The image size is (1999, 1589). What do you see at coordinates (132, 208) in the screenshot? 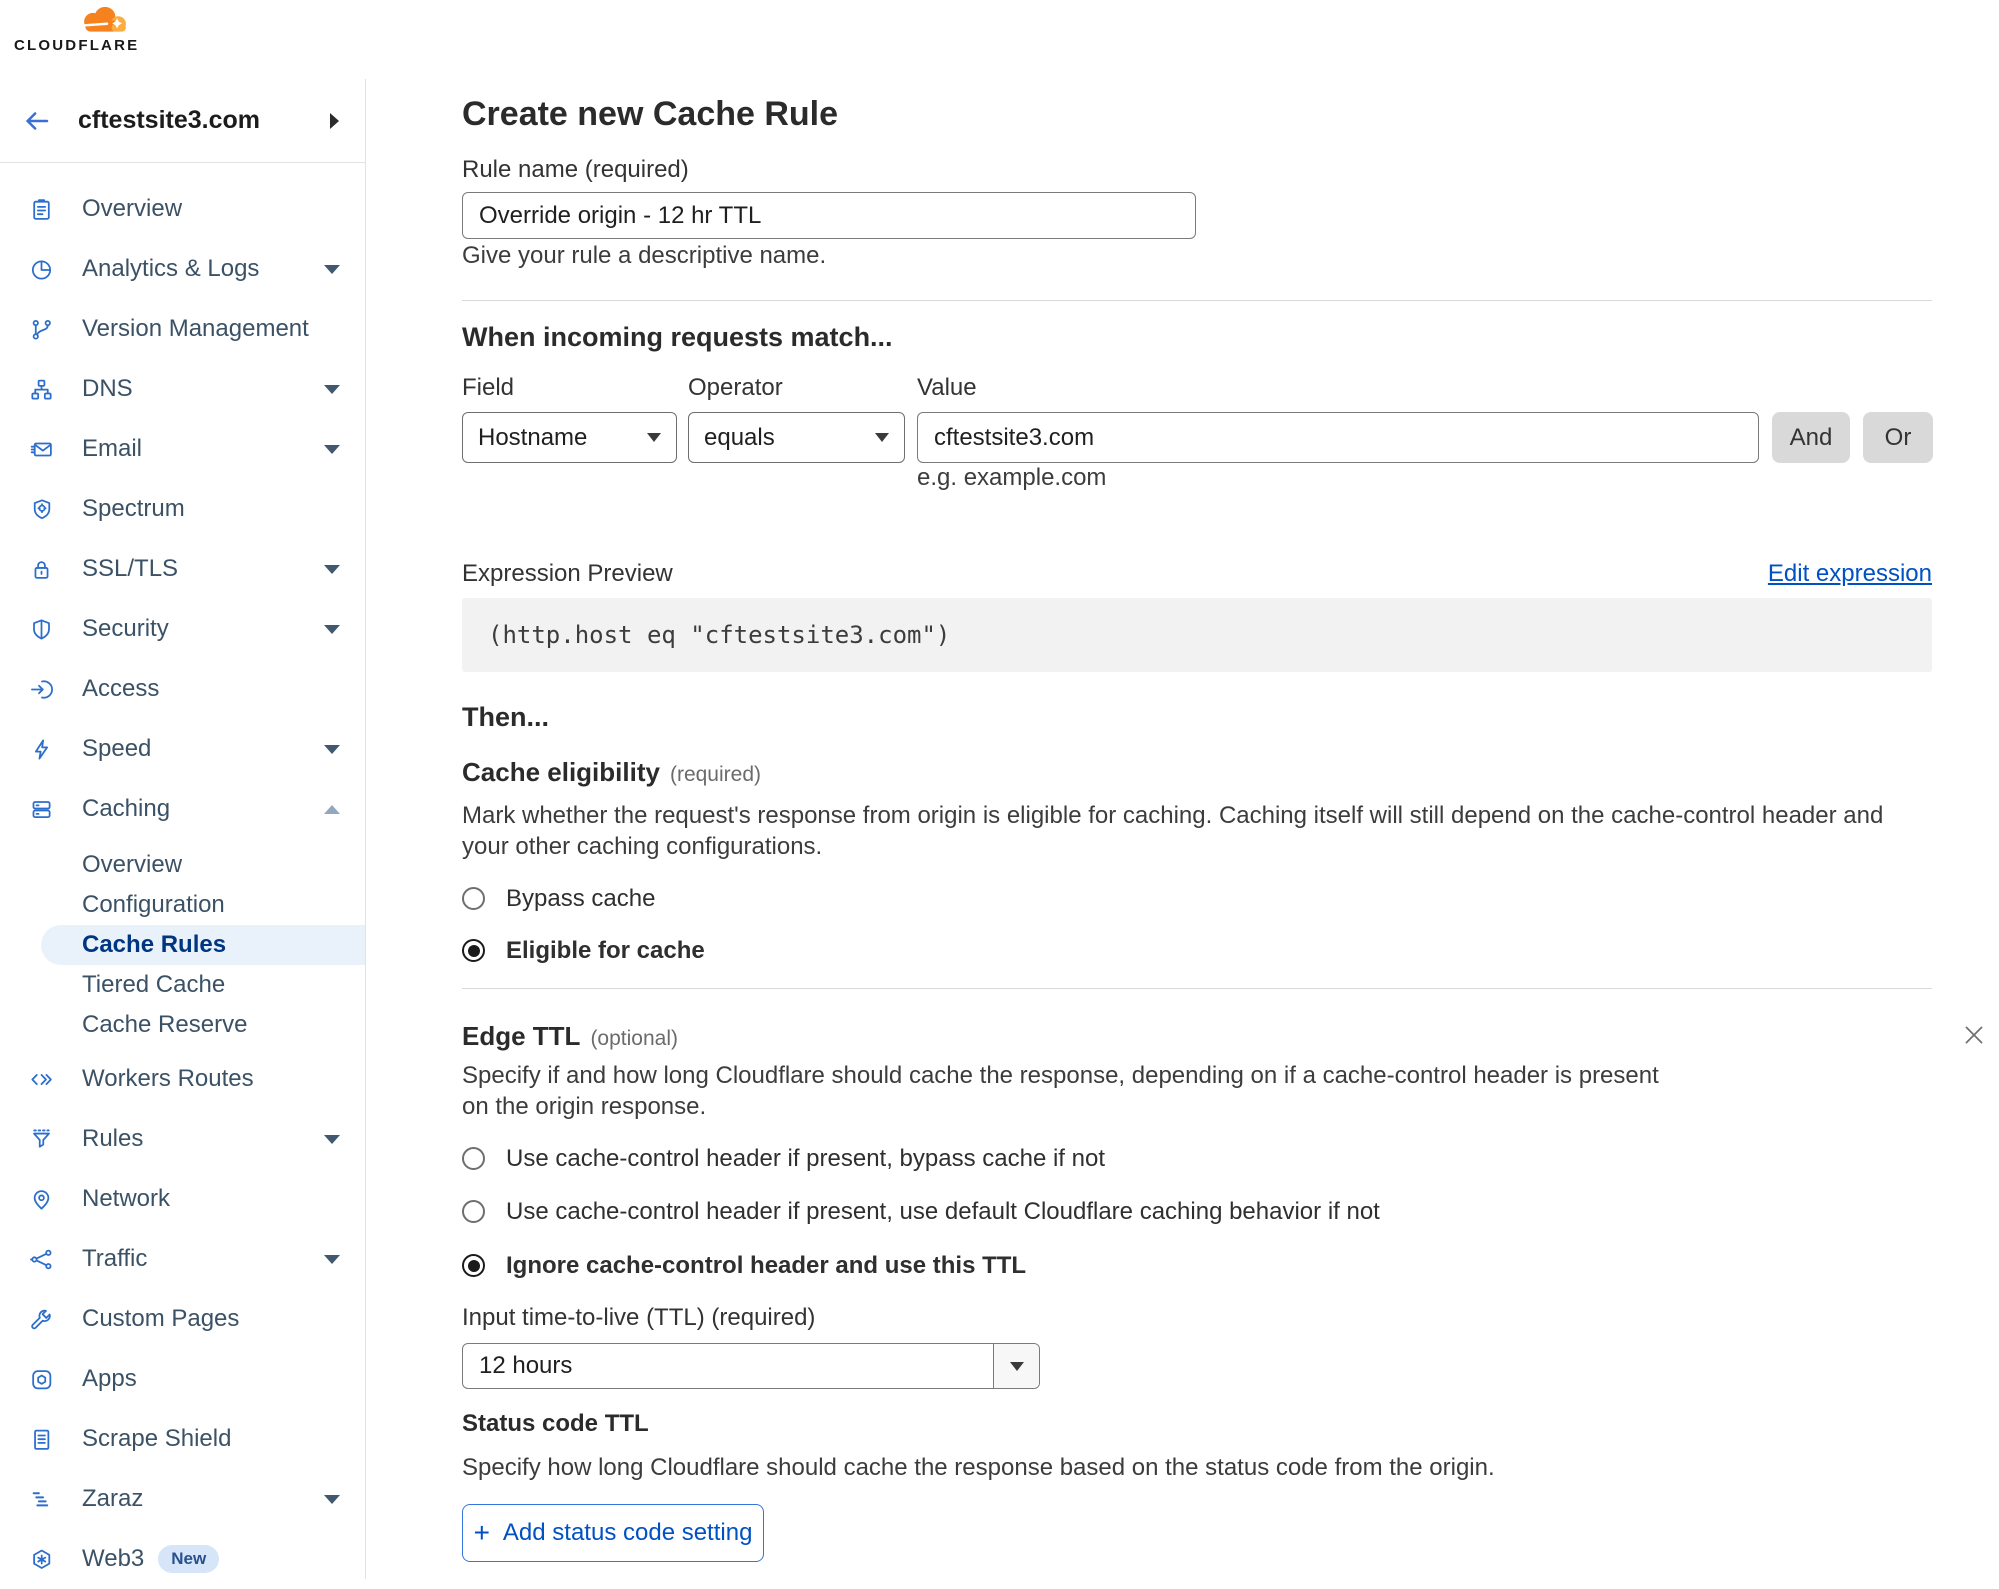
I see `sidebar-item-label: Overview` at bounding box center [132, 208].